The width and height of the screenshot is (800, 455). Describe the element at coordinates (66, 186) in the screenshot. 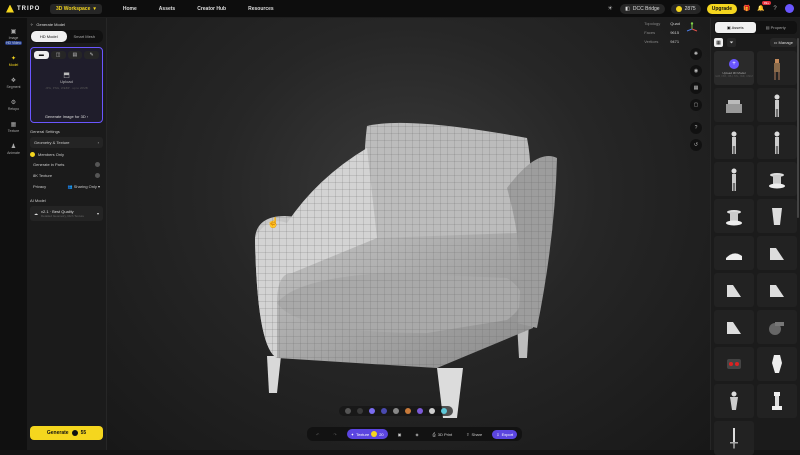

I see `privacy-row: Privacy 👥 Sharing Only ▾` at that location.